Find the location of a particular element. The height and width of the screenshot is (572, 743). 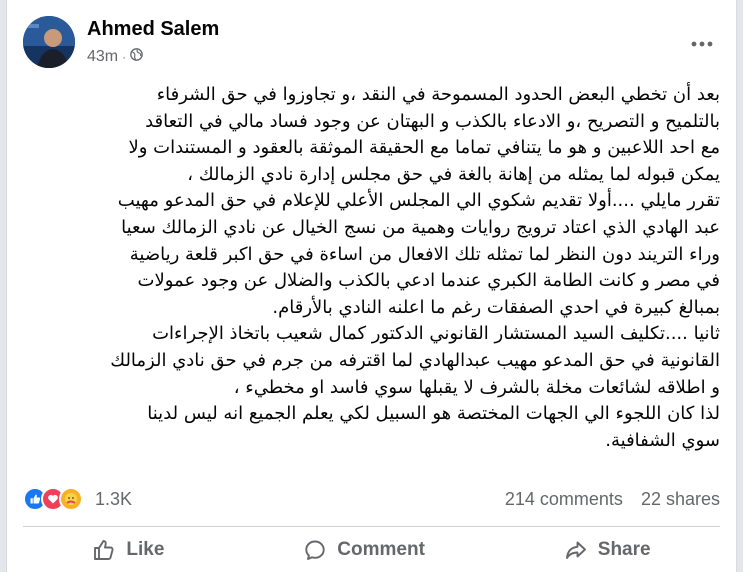

author-avatar is located at coordinates (49, 42).